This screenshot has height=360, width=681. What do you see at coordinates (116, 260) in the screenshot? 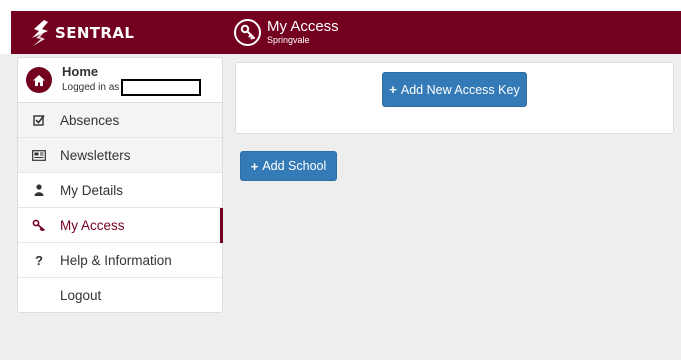
I see `sidebar-item-label: Help & Information` at bounding box center [116, 260].